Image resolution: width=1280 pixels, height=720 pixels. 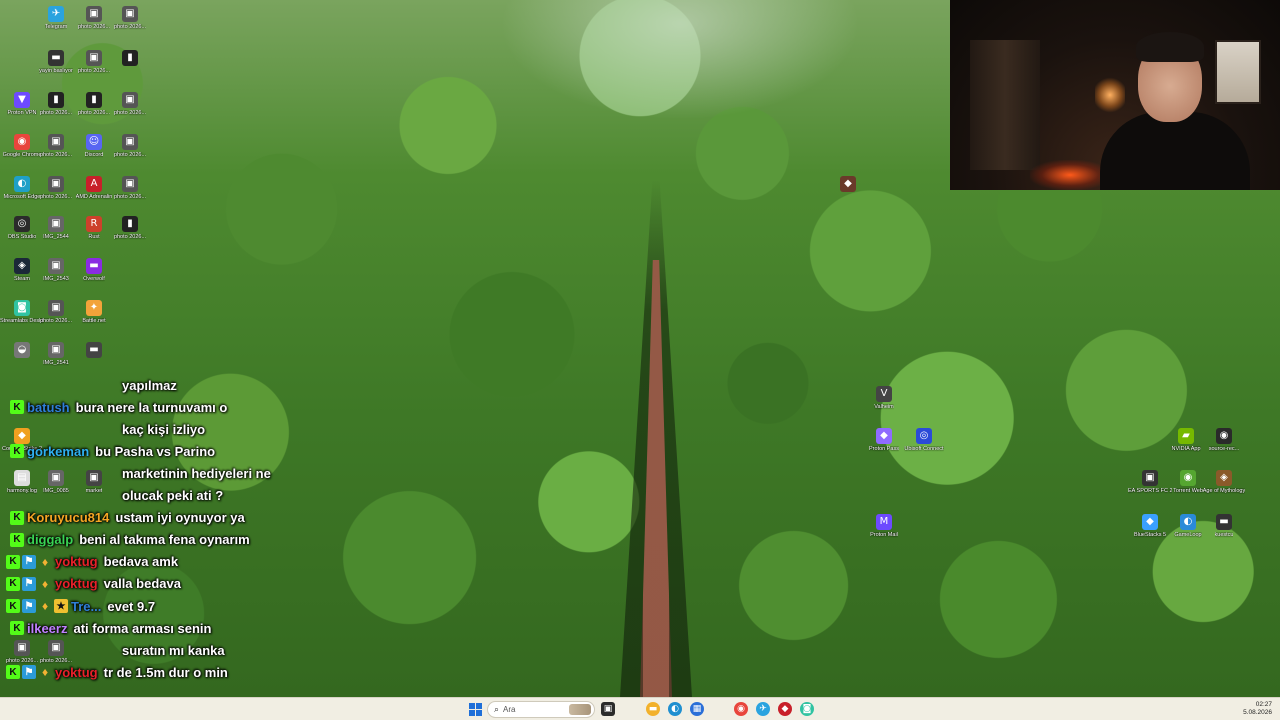 What do you see at coordinates (1186, 449) in the screenshot?
I see `desktop-icon-label: NVIDIA App` at bounding box center [1186, 449].